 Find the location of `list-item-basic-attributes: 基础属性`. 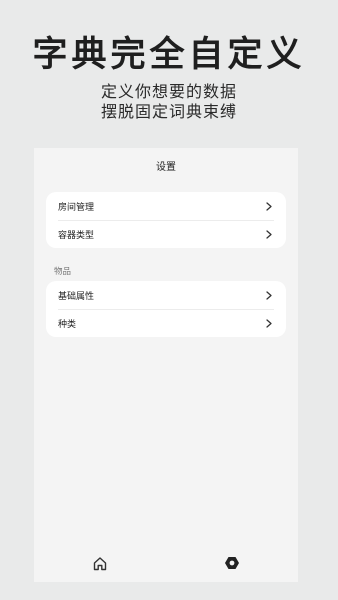

list-item-basic-attributes: 基础属性 is located at coordinates (166, 295).